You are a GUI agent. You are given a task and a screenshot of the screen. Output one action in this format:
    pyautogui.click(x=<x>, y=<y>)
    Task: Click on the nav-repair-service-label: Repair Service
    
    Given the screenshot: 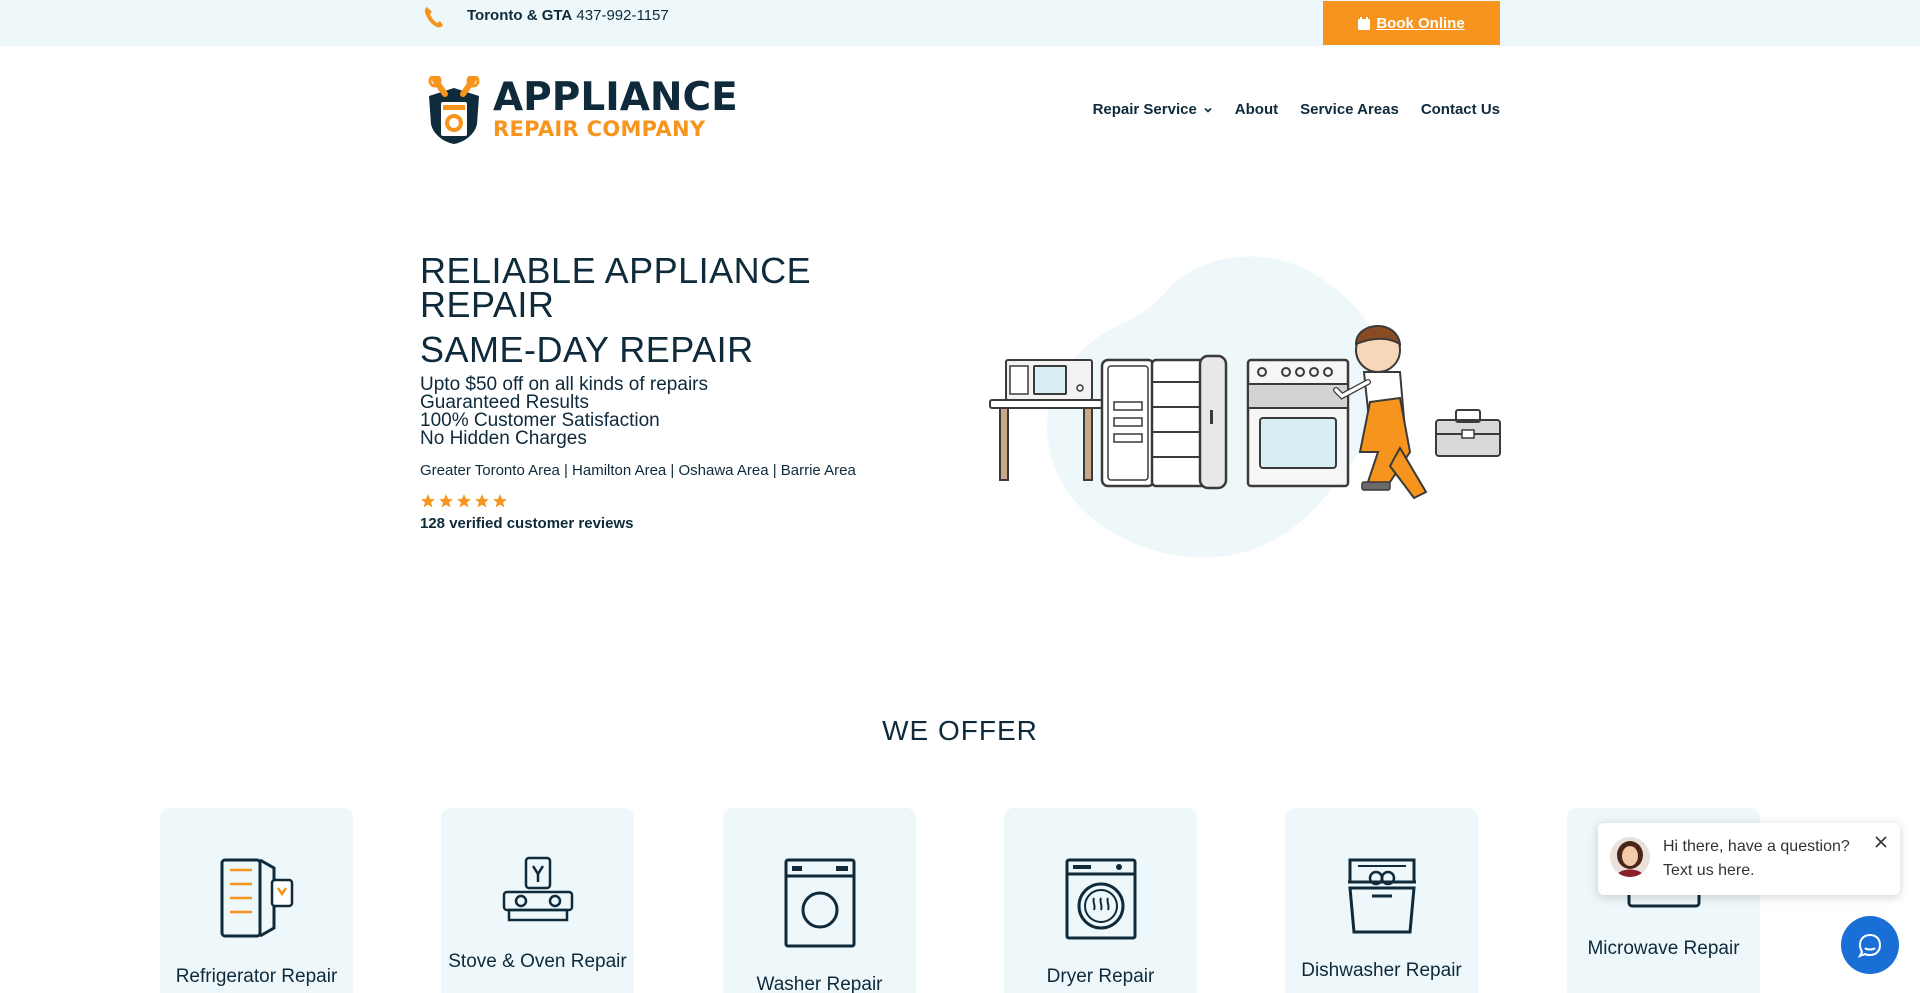 What is the action you would take?
    pyautogui.click(x=1144, y=109)
    